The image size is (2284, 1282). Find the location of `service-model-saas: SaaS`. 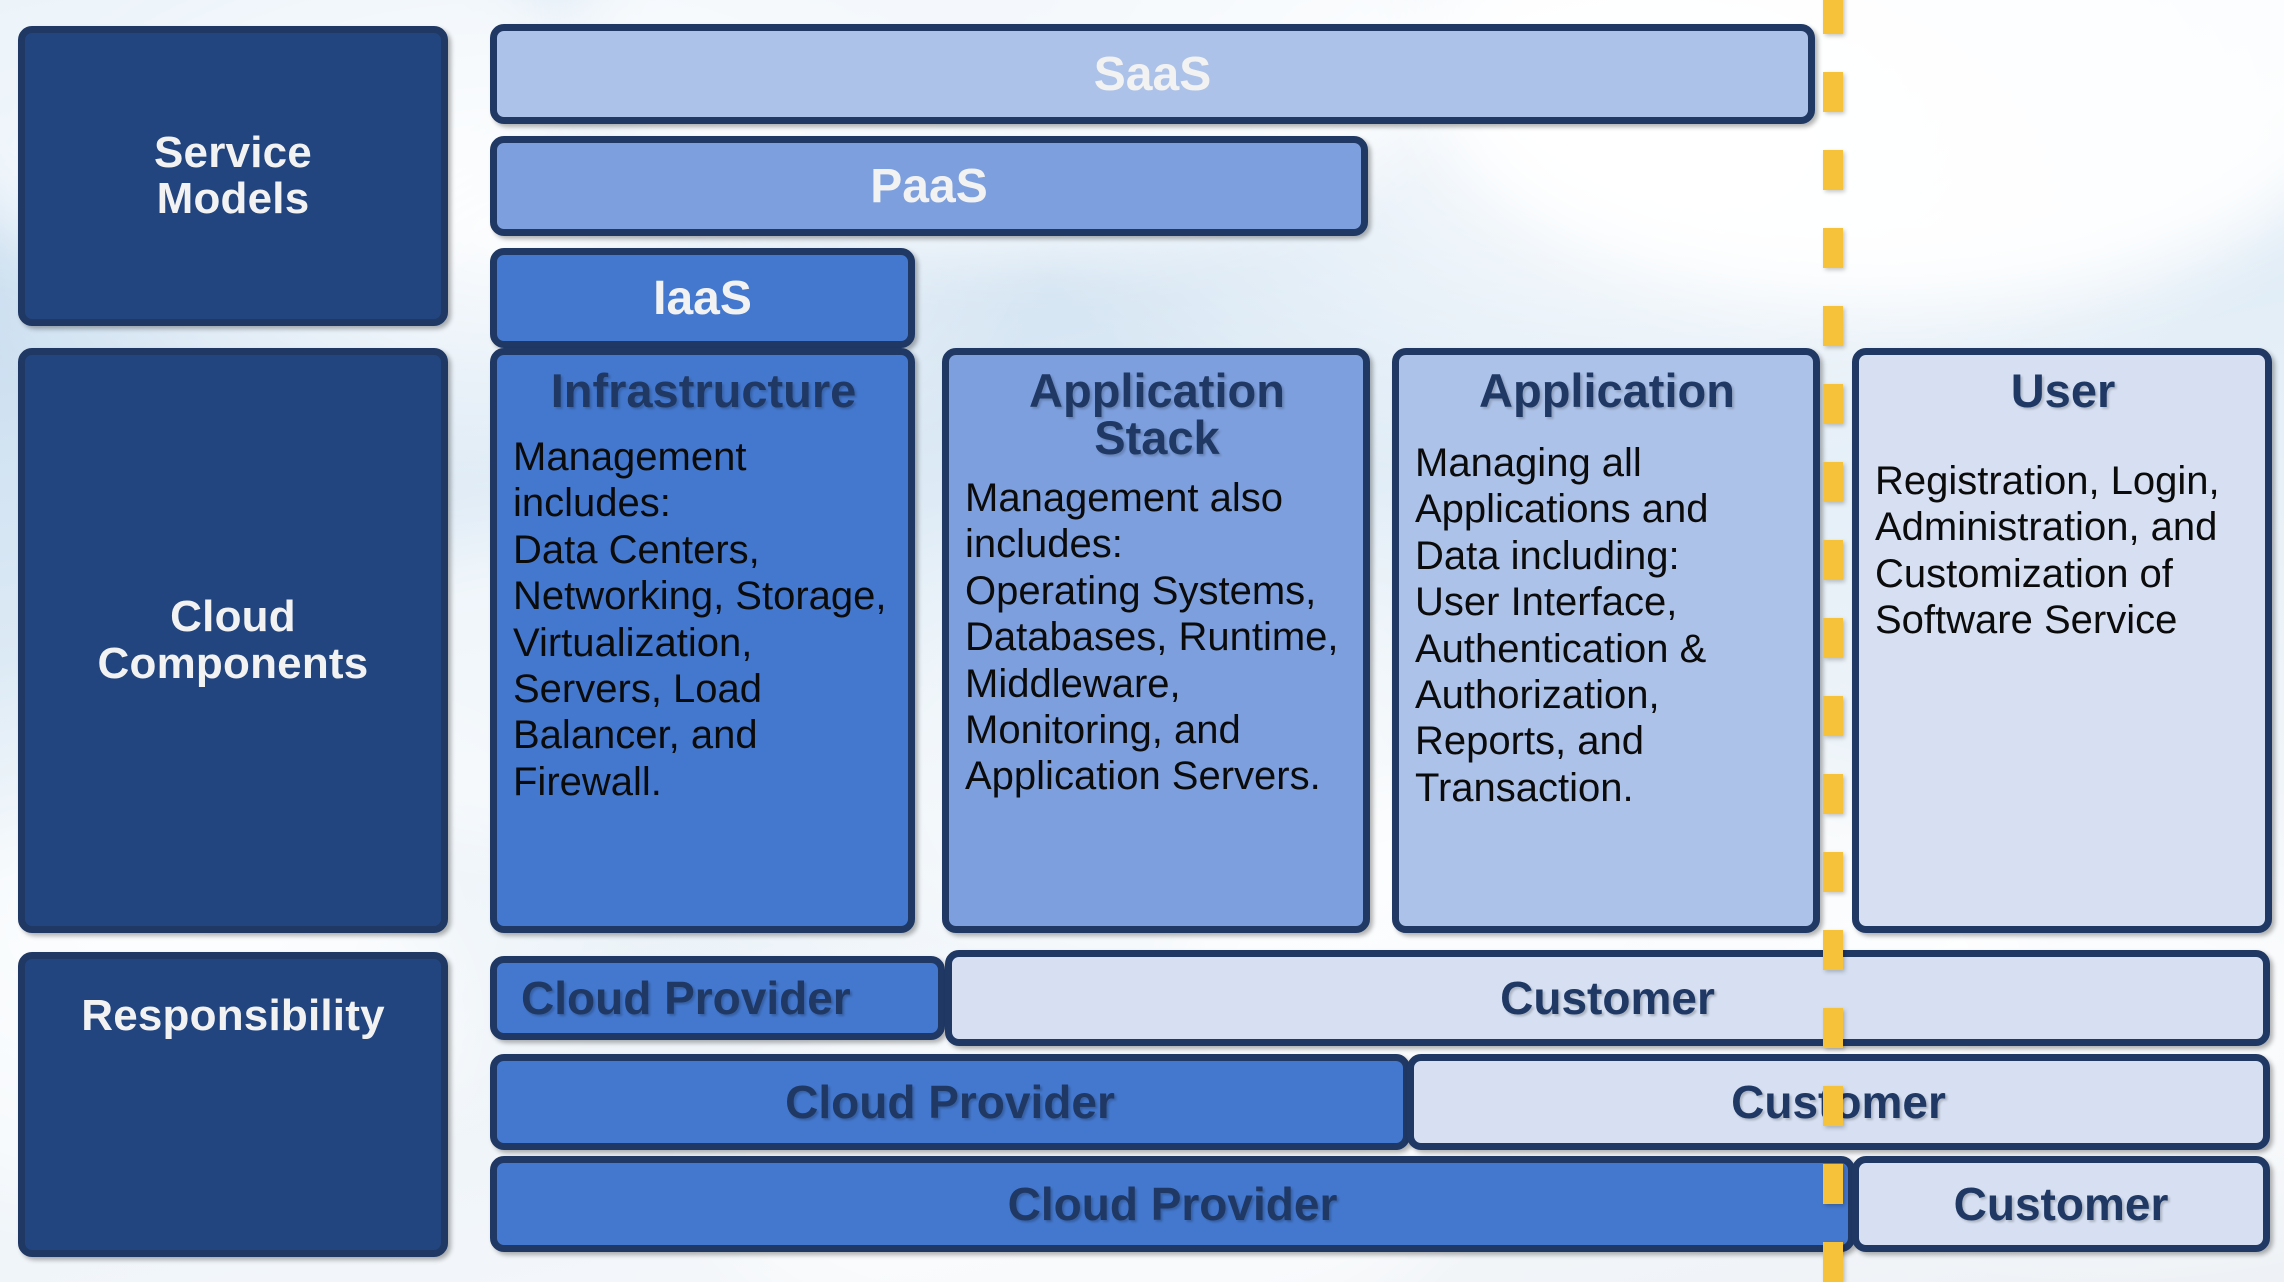

service-model-saas: SaaS is located at coordinates (1152, 74).